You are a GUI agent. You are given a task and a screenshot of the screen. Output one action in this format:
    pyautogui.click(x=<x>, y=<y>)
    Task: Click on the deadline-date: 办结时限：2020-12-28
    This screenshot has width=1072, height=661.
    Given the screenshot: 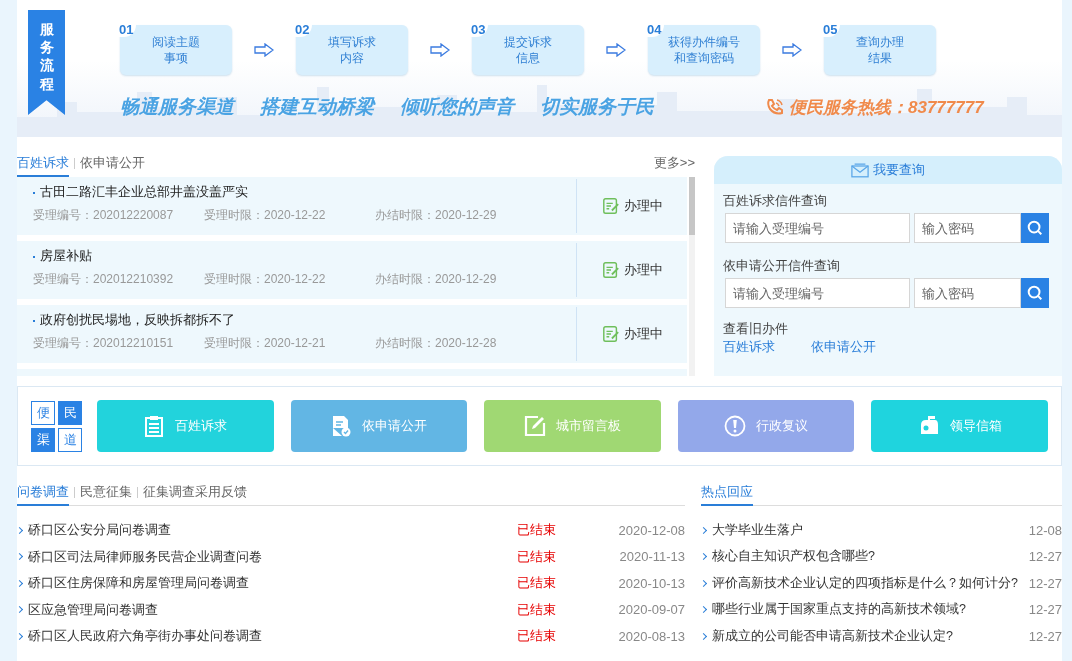 What is the action you would take?
    pyautogui.click(x=436, y=343)
    